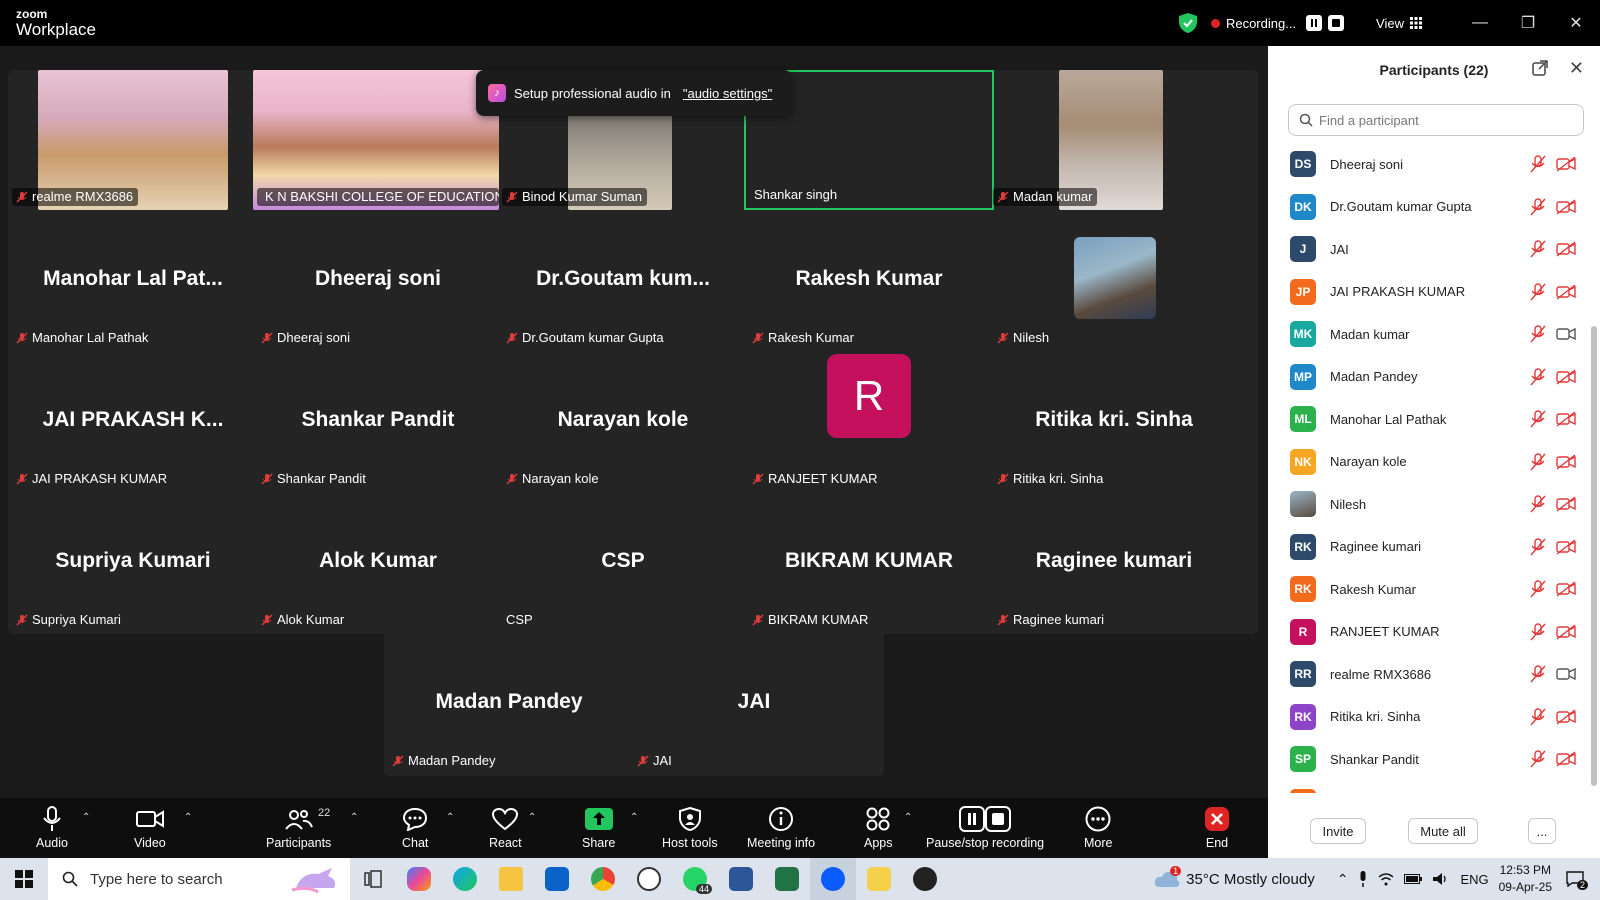  What do you see at coordinates (925, 879) in the screenshot?
I see `media-player-app` at bounding box center [925, 879].